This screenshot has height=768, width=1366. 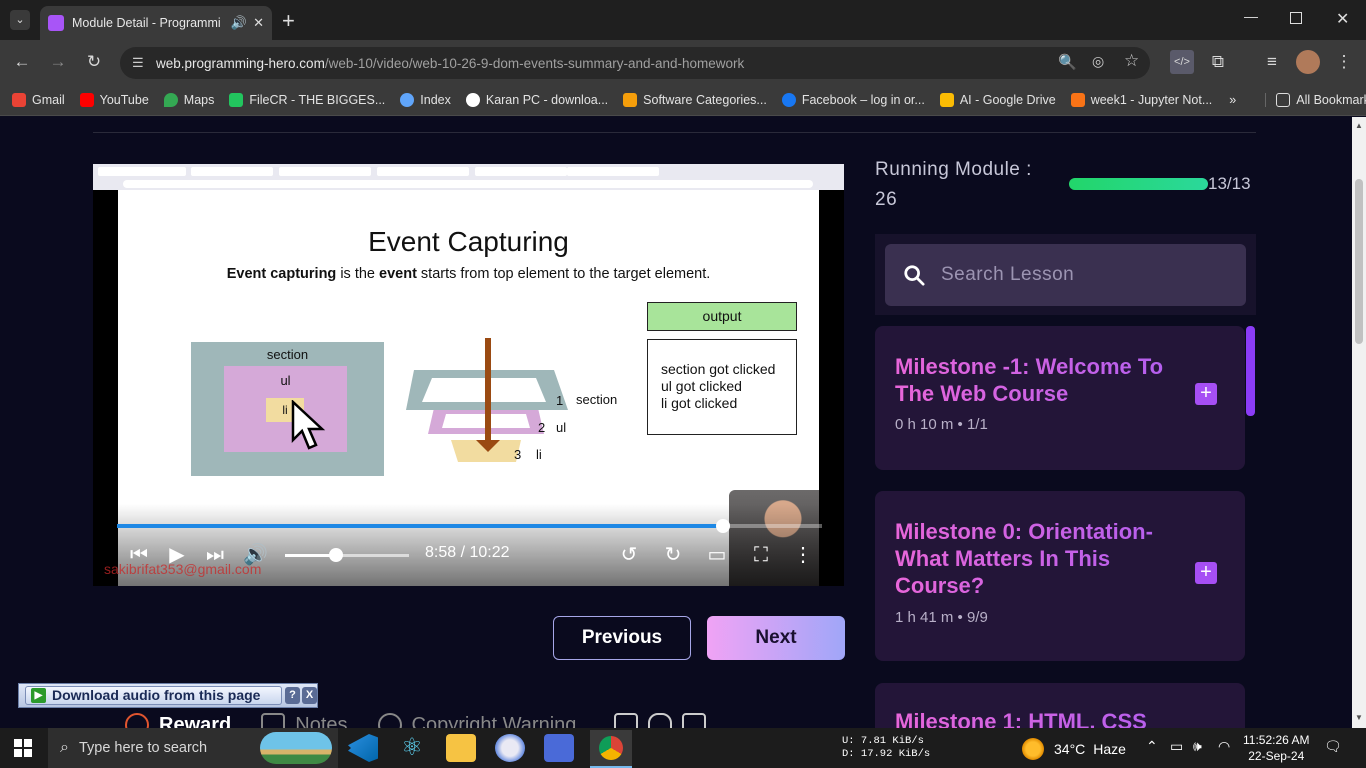 I want to click on scroll-down-arrow: ▼, so click(x=1359, y=717).